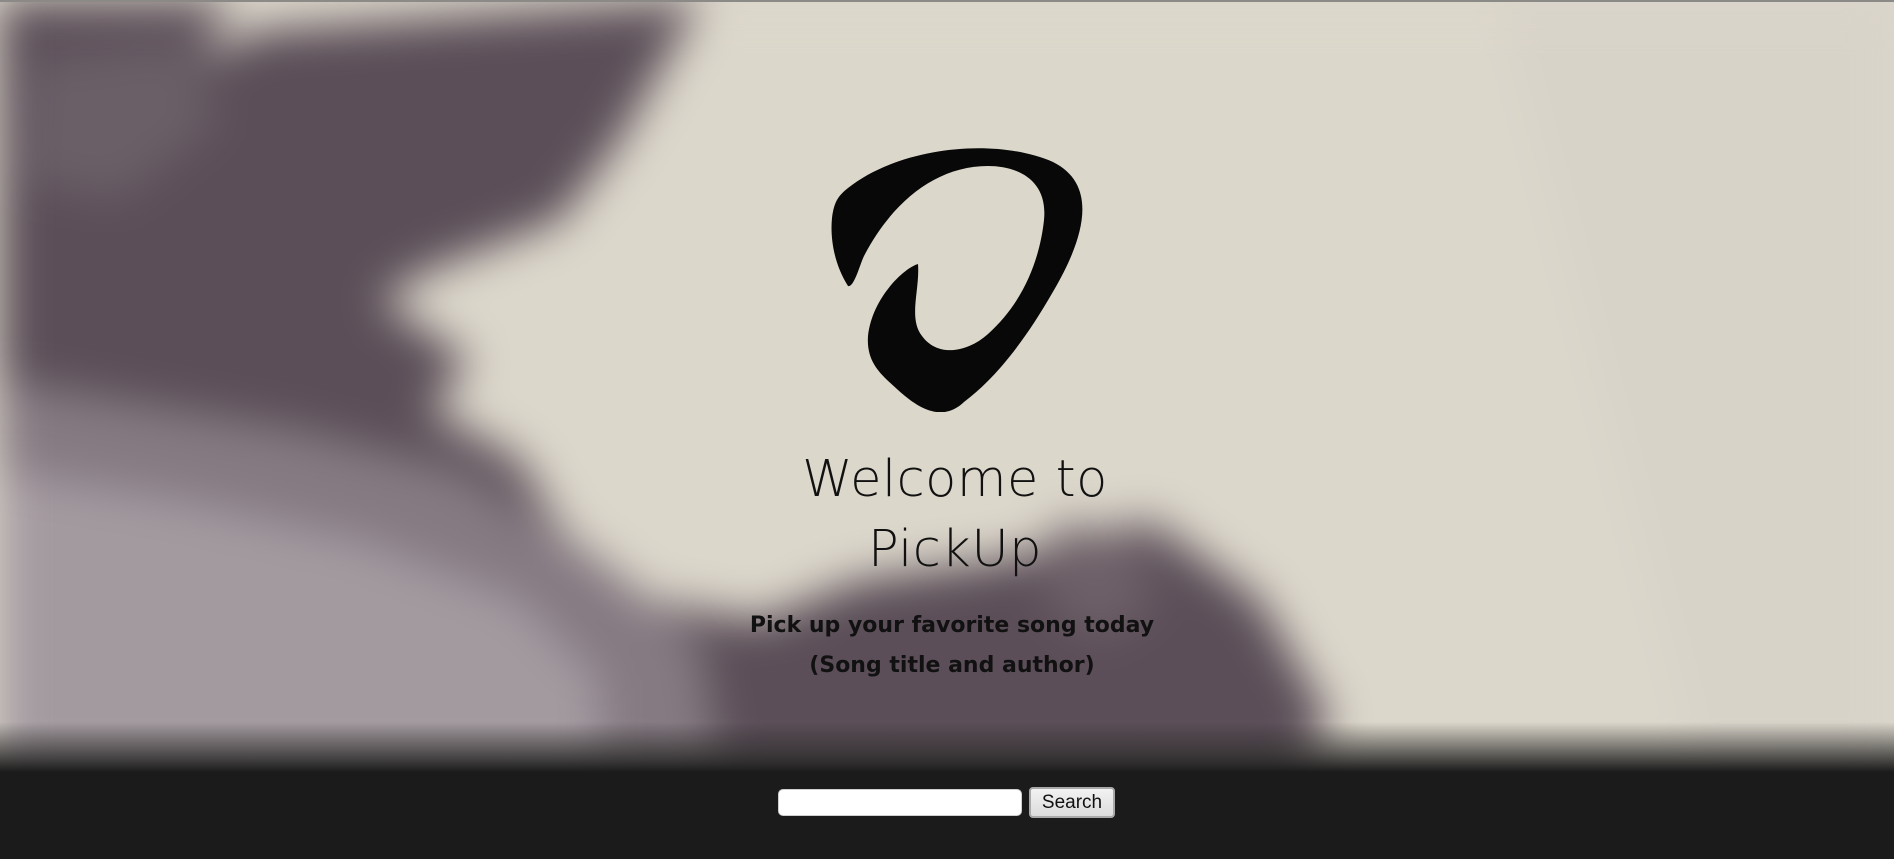 This screenshot has height=859, width=1894. Describe the element at coordinates (955, 549) in the screenshot. I see `app-name: PickUp` at that location.